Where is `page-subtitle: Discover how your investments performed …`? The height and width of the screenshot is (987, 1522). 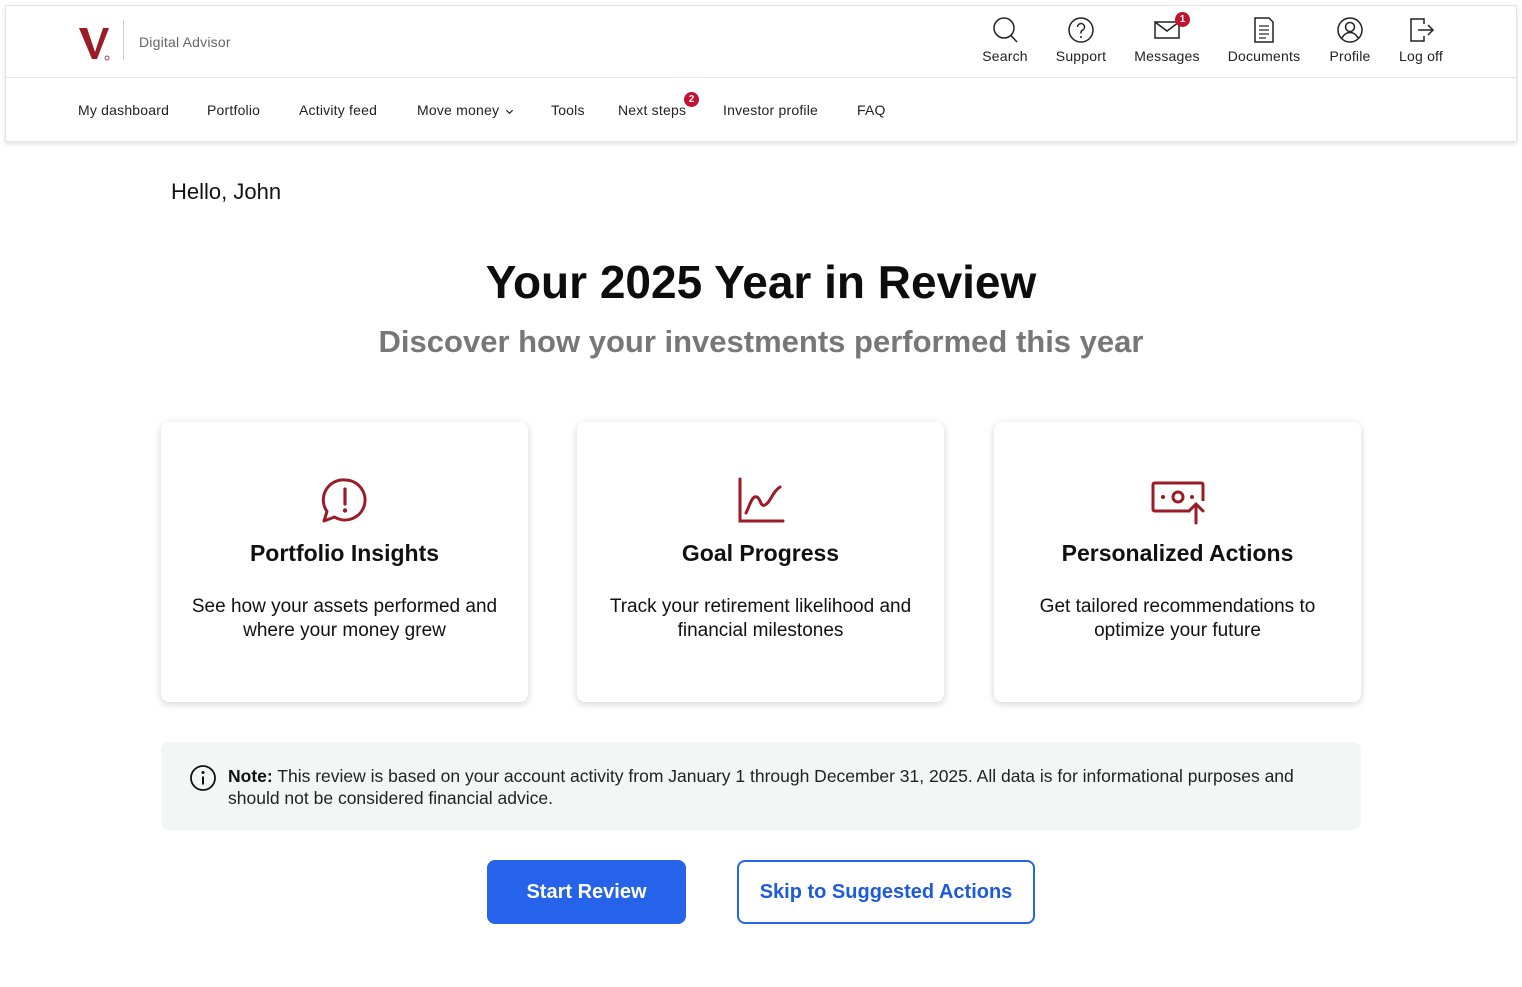 page-subtitle: Discover how your investments performed … is located at coordinates (761, 341).